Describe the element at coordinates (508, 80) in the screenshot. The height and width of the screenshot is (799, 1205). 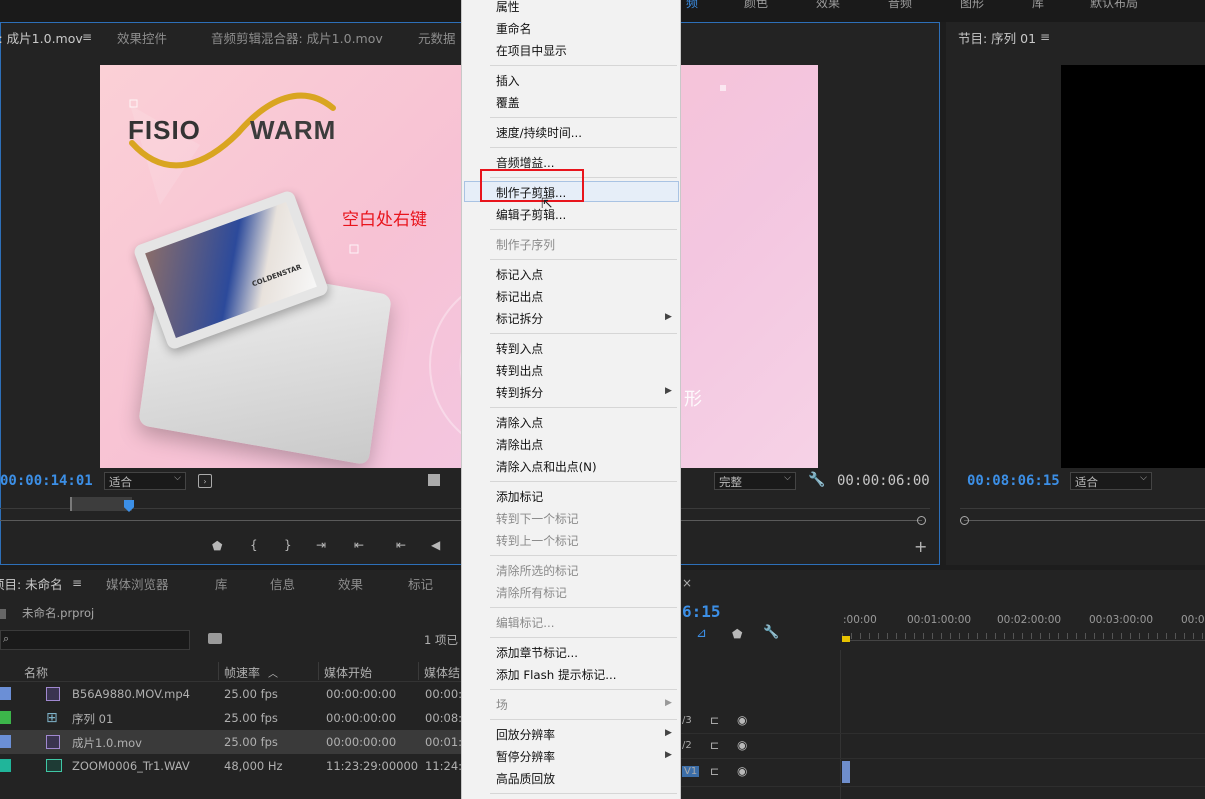
I see `menu-item-insert: 插入` at that location.